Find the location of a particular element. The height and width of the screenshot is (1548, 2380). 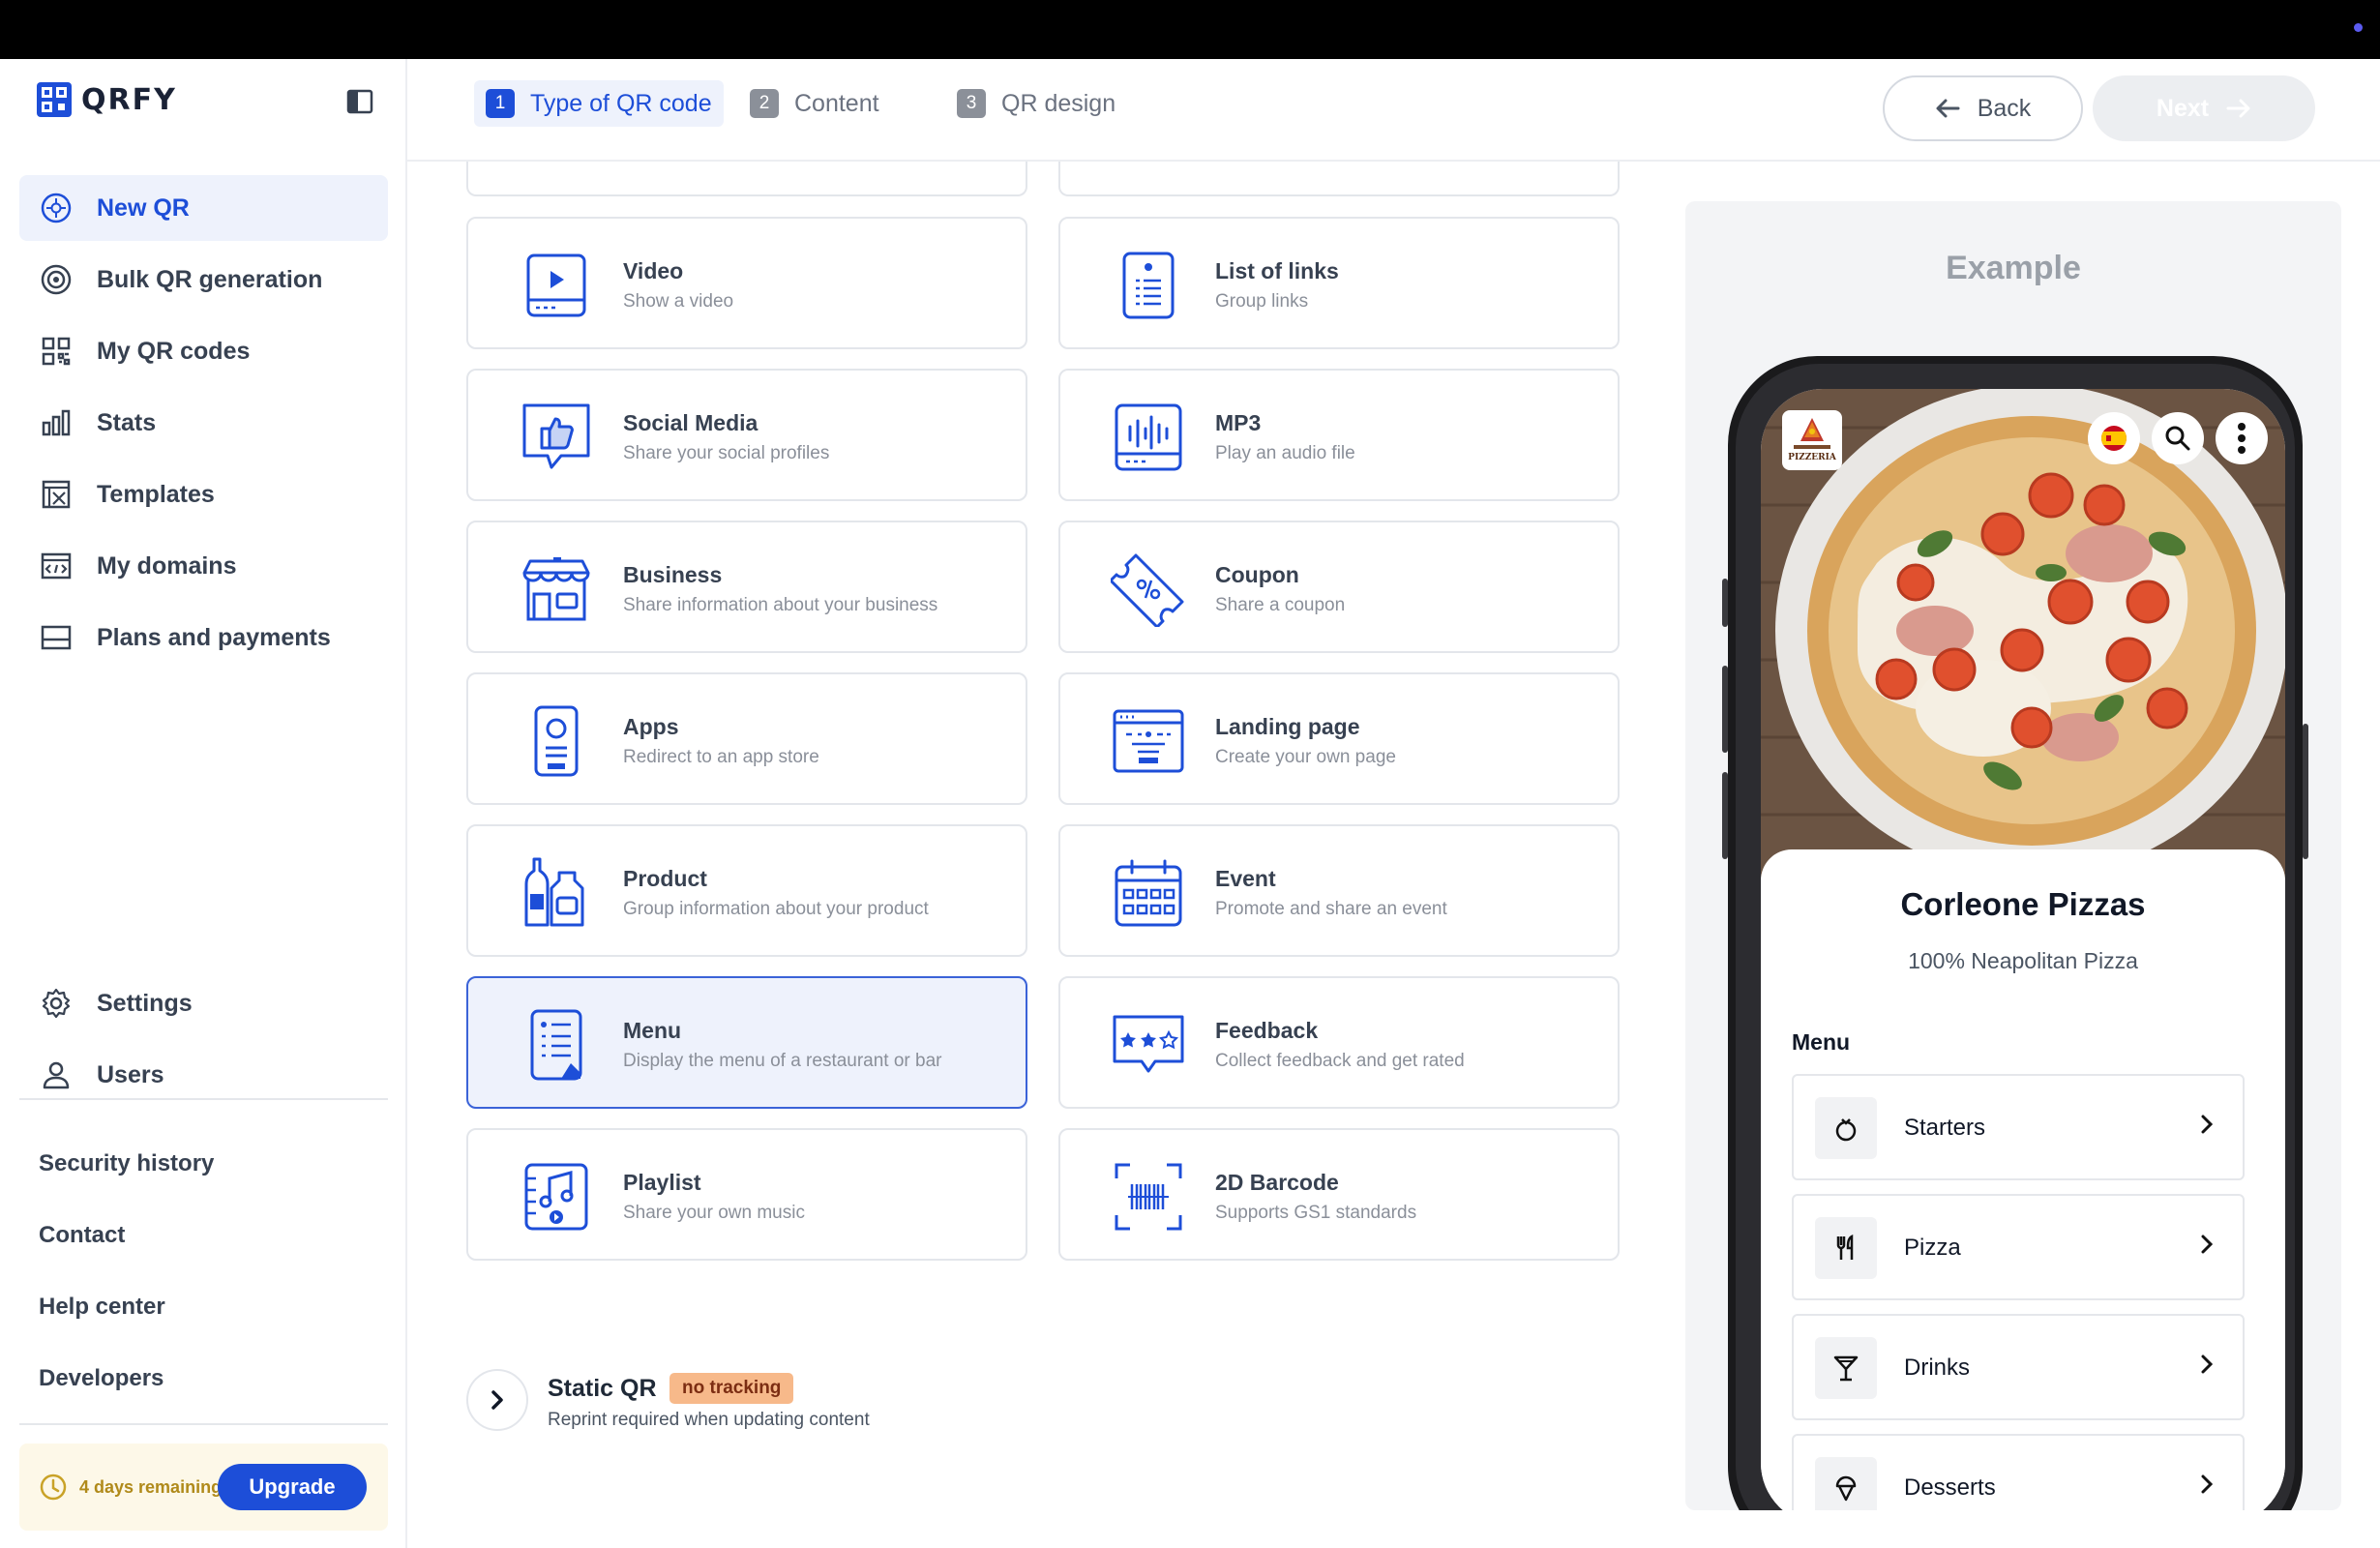

app-logo: QRFY is located at coordinates (107, 99).